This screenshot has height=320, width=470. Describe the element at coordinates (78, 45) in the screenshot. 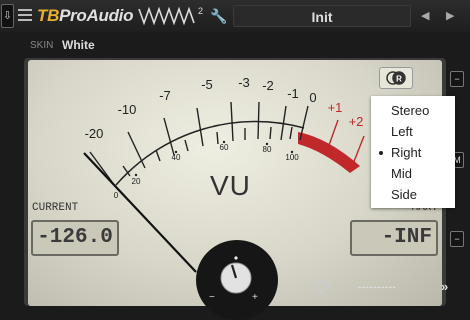

I see `skin-value: White` at that location.